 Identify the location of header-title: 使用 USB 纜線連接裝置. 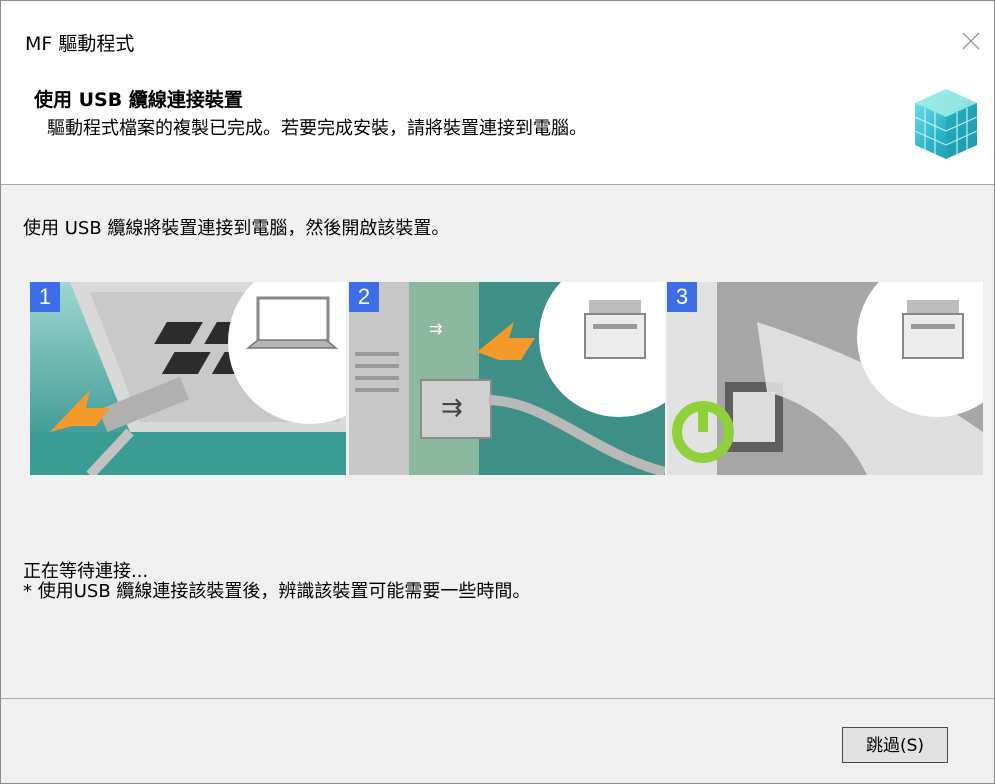
(138, 100).